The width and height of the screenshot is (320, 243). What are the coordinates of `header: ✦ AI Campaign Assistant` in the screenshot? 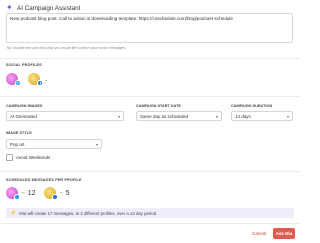 It's located at (43, 8).